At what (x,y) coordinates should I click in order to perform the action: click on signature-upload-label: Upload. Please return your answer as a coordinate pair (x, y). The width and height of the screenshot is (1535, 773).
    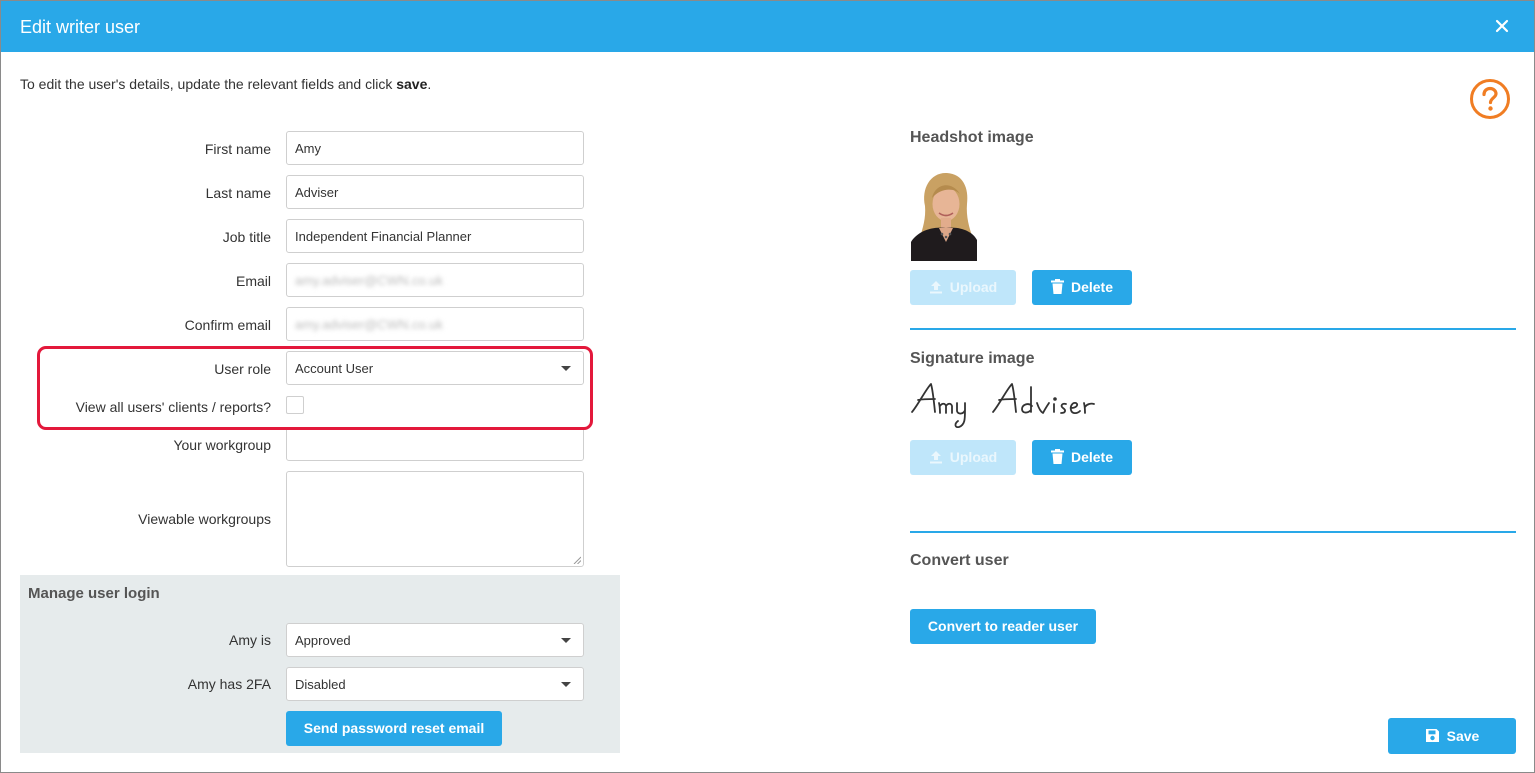
    Looking at the image, I should click on (973, 457).